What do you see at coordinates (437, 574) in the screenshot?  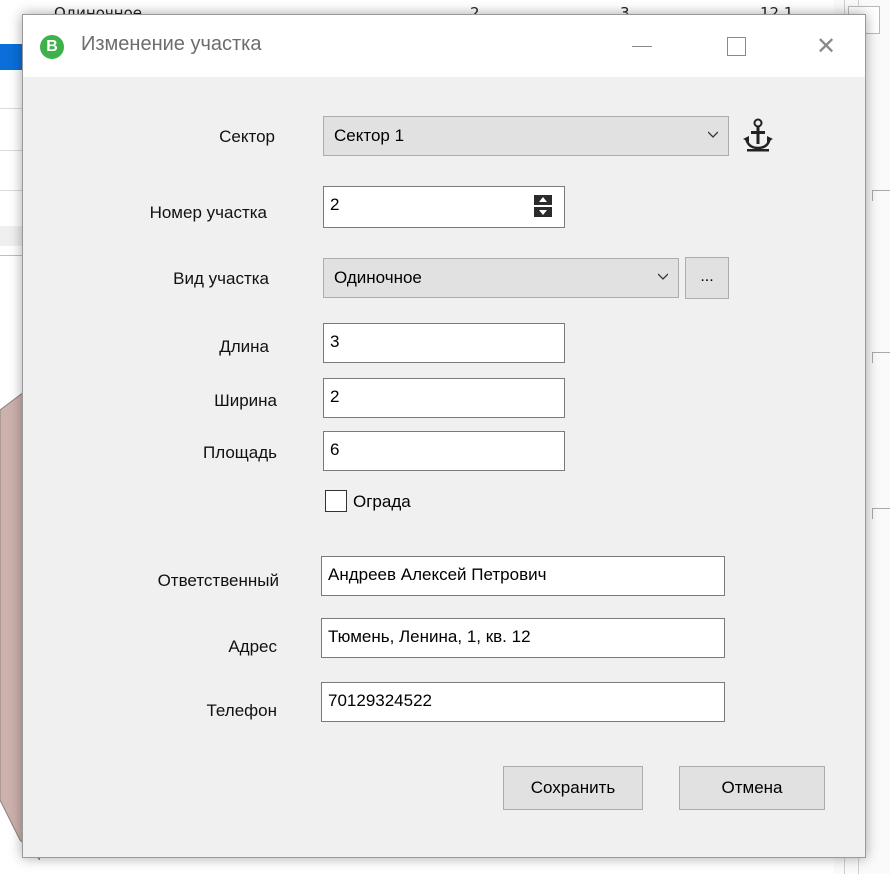 I see `responsible-value: Андреев Алексей Петрович` at bounding box center [437, 574].